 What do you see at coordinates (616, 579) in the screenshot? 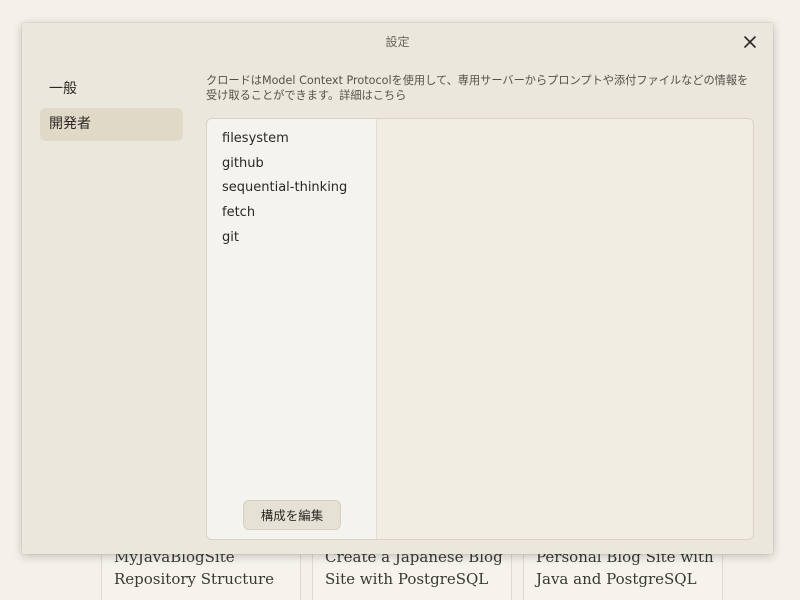
I see `background-card-line: Java and PostgreSQL` at bounding box center [616, 579].